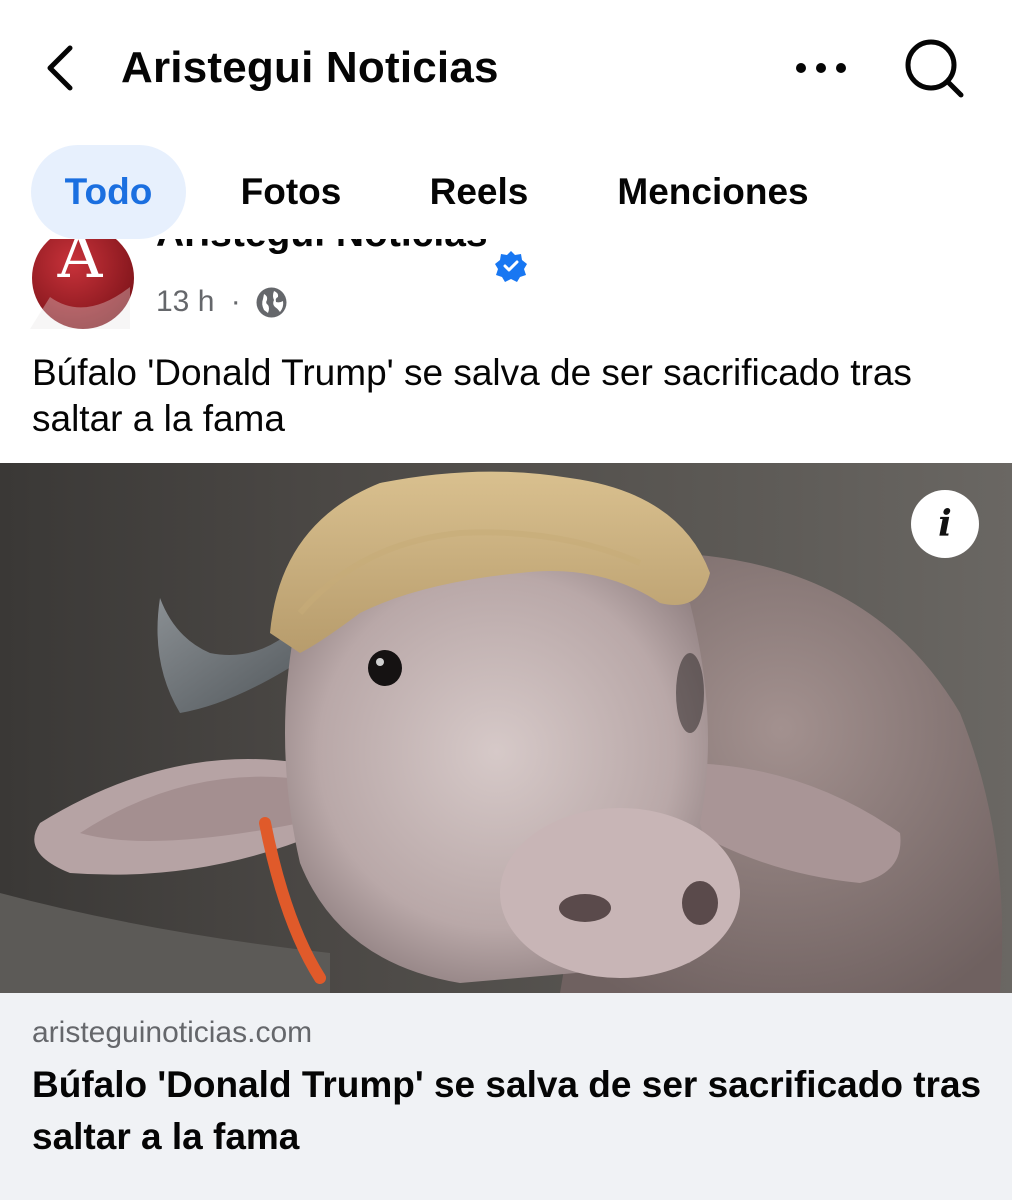 This screenshot has width=1012, height=1200. What do you see at coordinates (310, 67) in the screenshot?
I see `page-title: Aristegui Noticias` at bounding box center [310, 67].